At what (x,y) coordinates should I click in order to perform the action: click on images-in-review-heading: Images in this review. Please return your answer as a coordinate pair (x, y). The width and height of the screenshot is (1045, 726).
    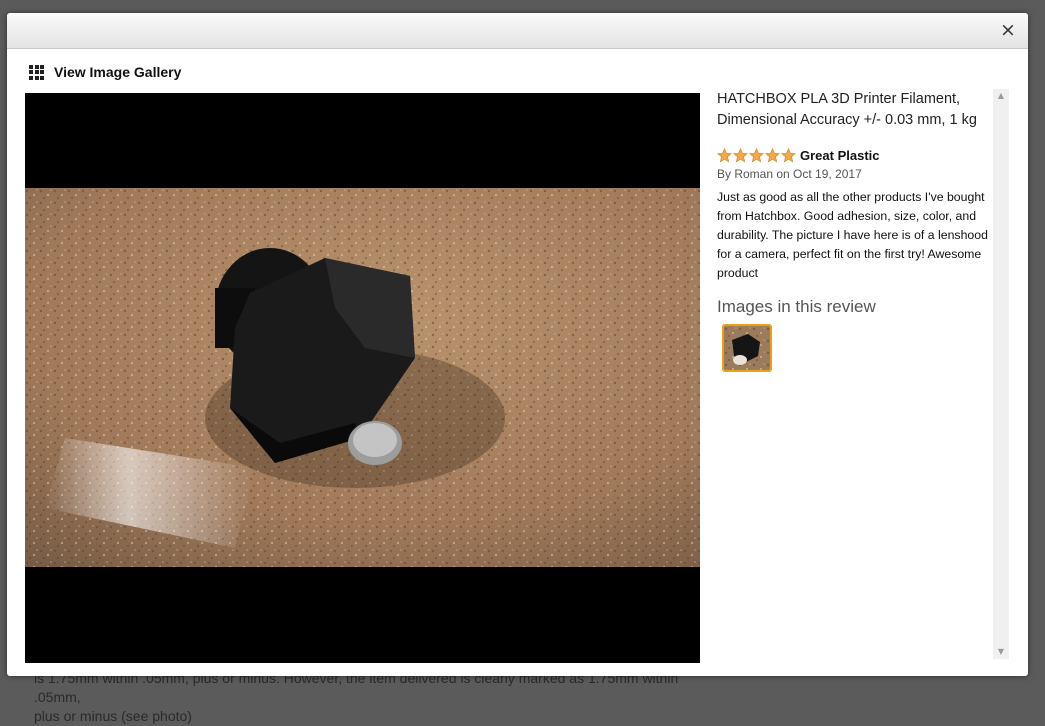
    Looking at the image, I should click on (796, 306).